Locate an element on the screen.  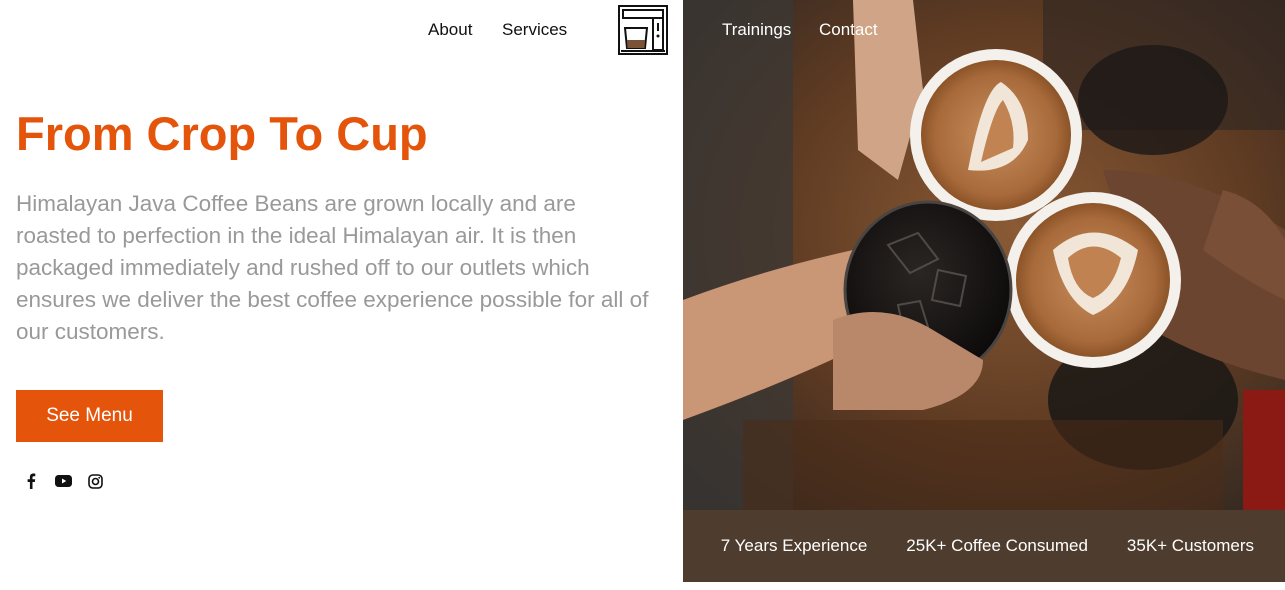
nav-contact: Contact is located at coordinates (848, 30).